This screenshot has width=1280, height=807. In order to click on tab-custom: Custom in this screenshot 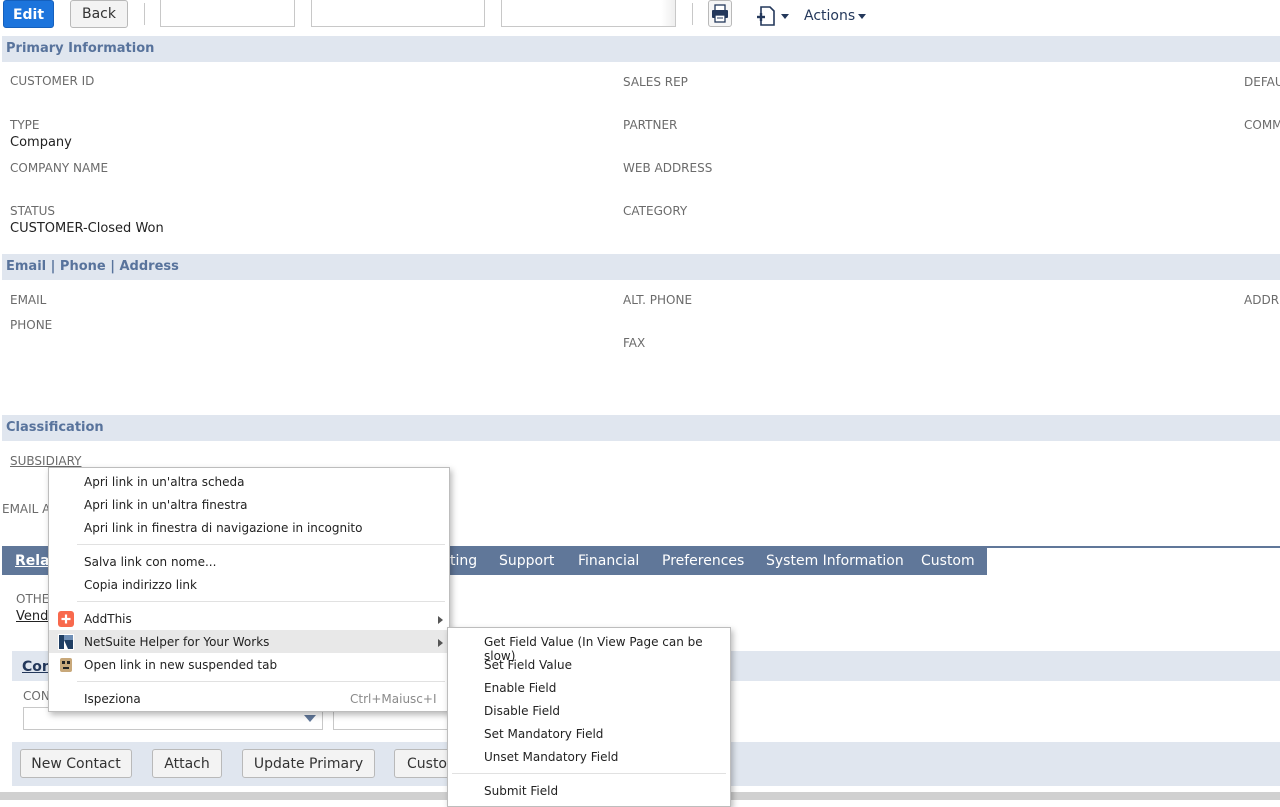, I will do `click(948, 561)`.